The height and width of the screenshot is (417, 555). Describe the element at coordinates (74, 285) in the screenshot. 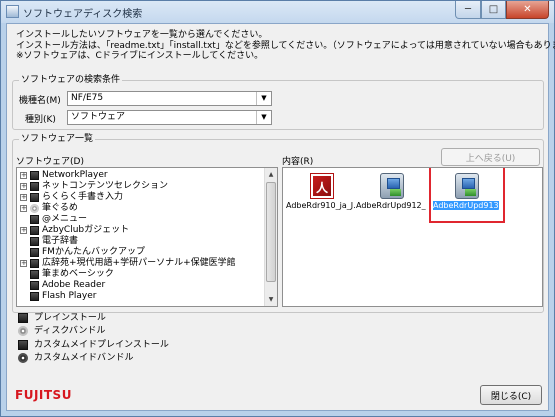

I see `tree-item-label: Adobe Reader` at that location.